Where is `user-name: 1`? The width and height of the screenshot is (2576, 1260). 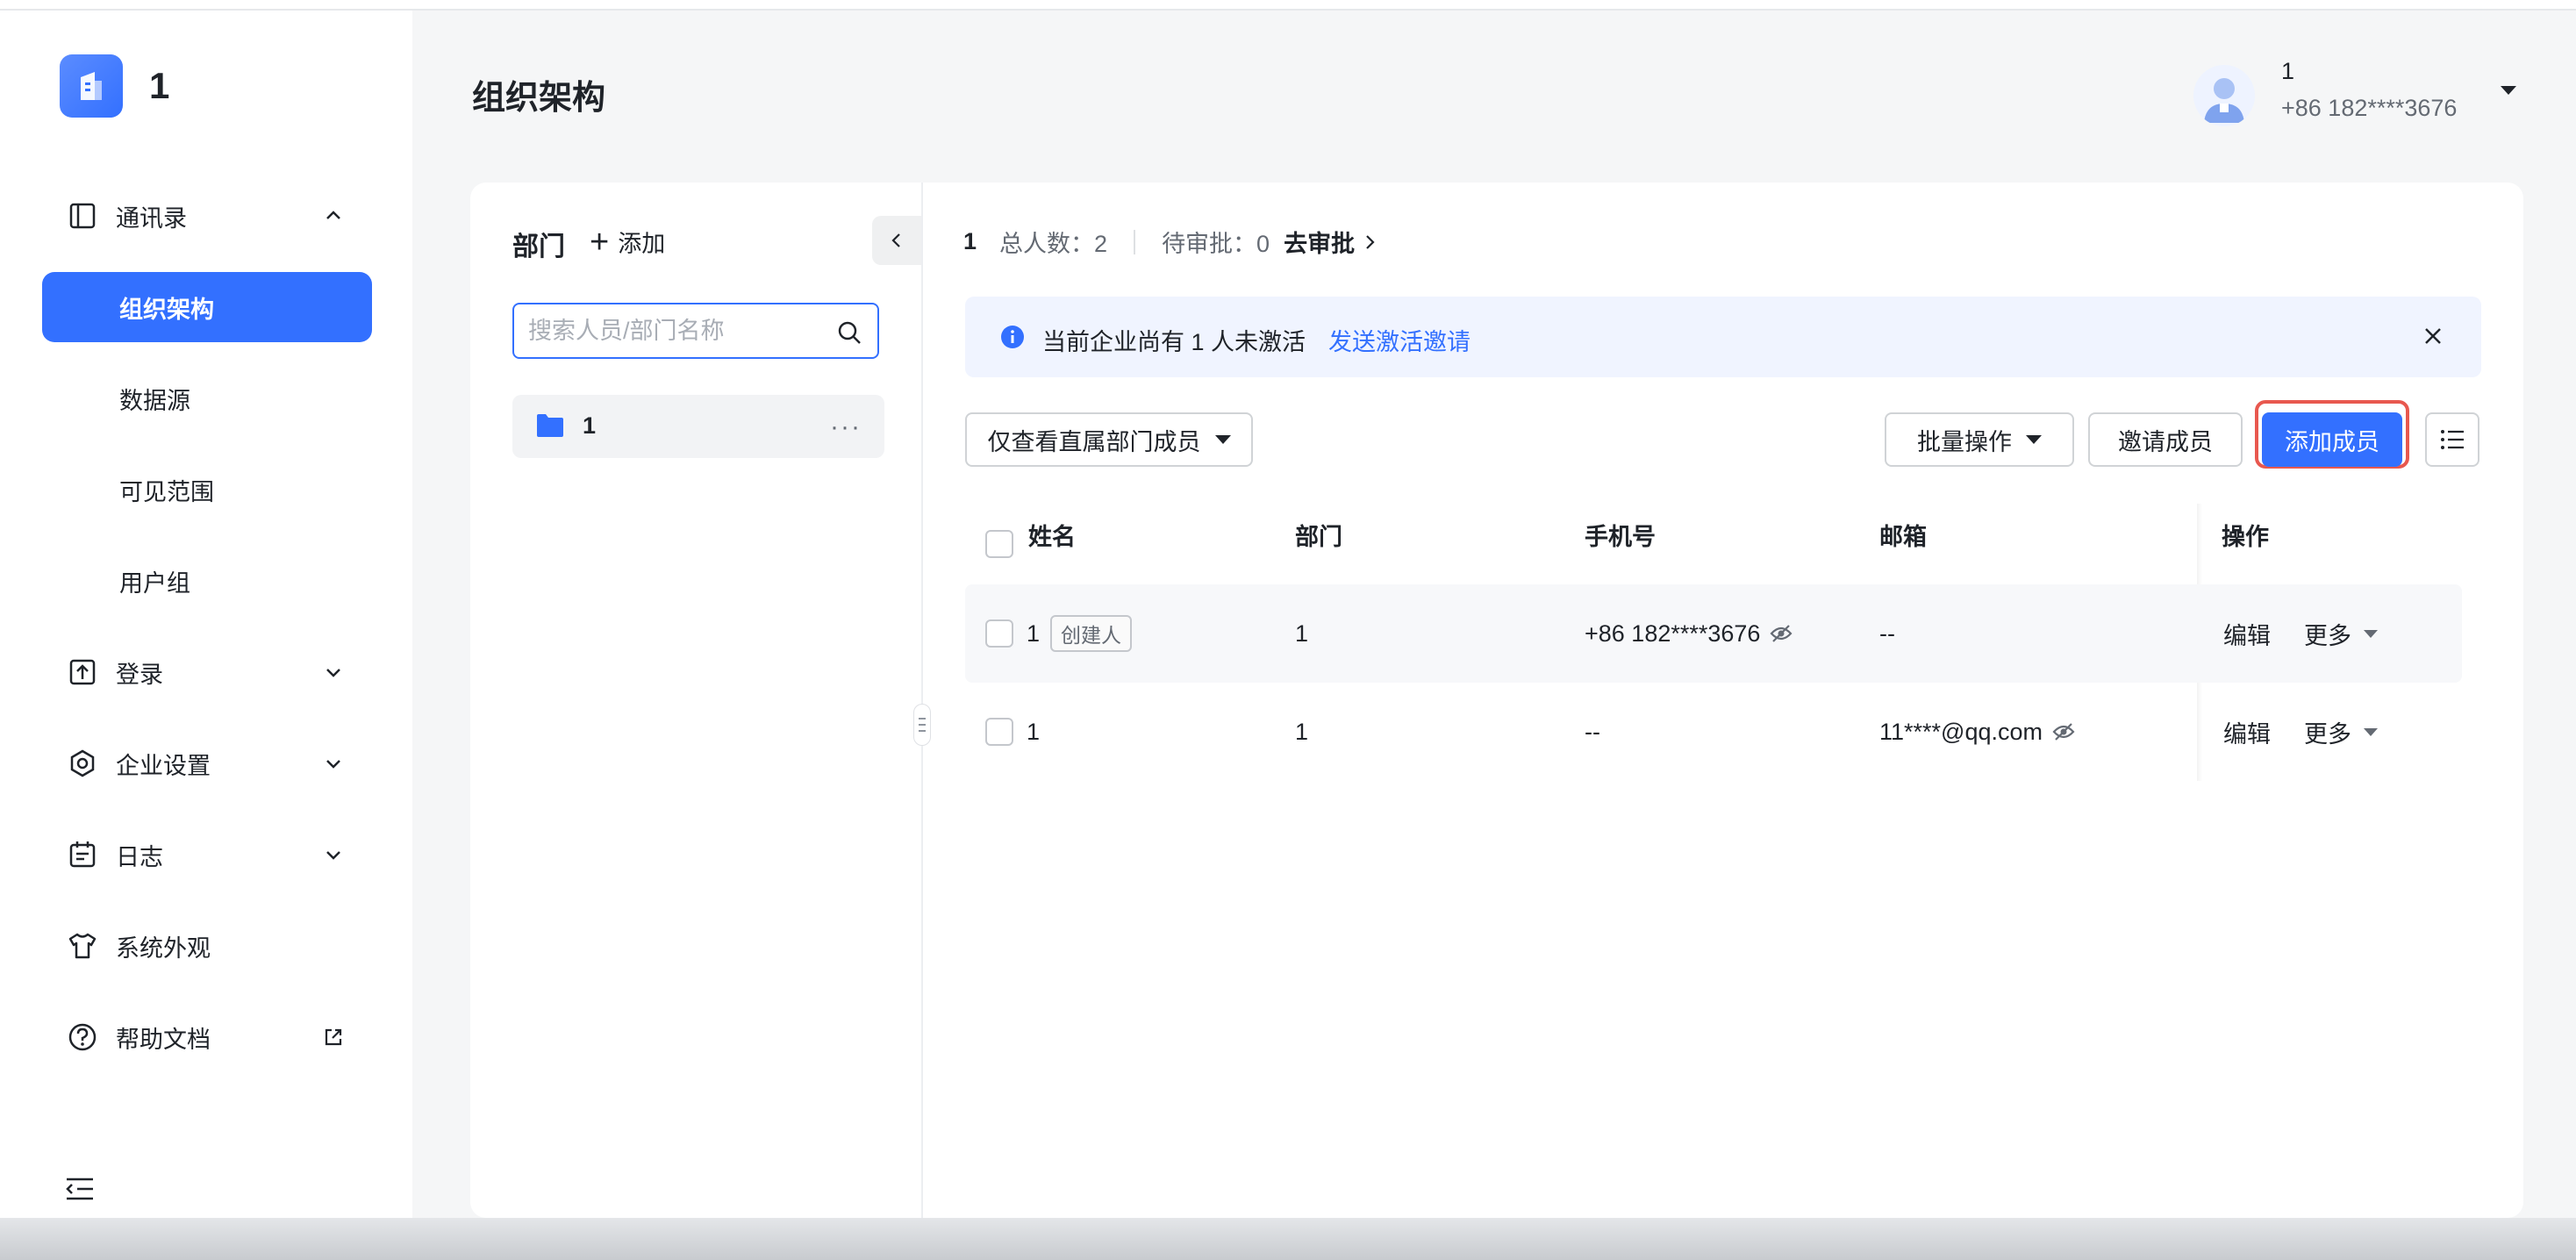
user-name: 1 is located at coordinates (2288, 71).